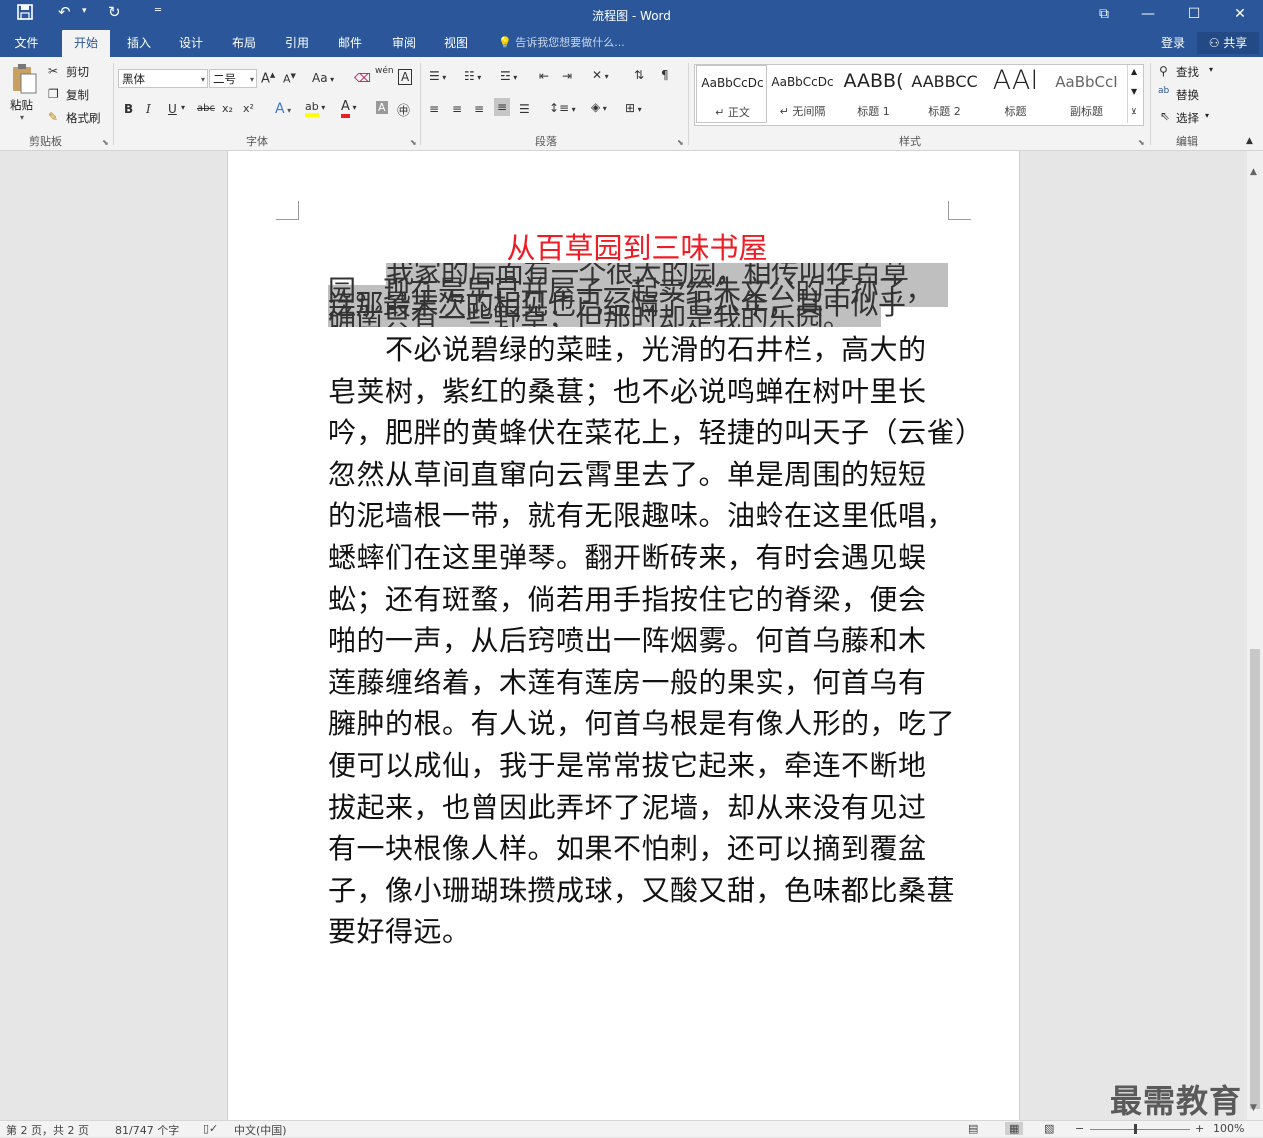 The image size is (1263, 1138). I want to click on font-launcher-icon: ⬊, so click(413, 142).